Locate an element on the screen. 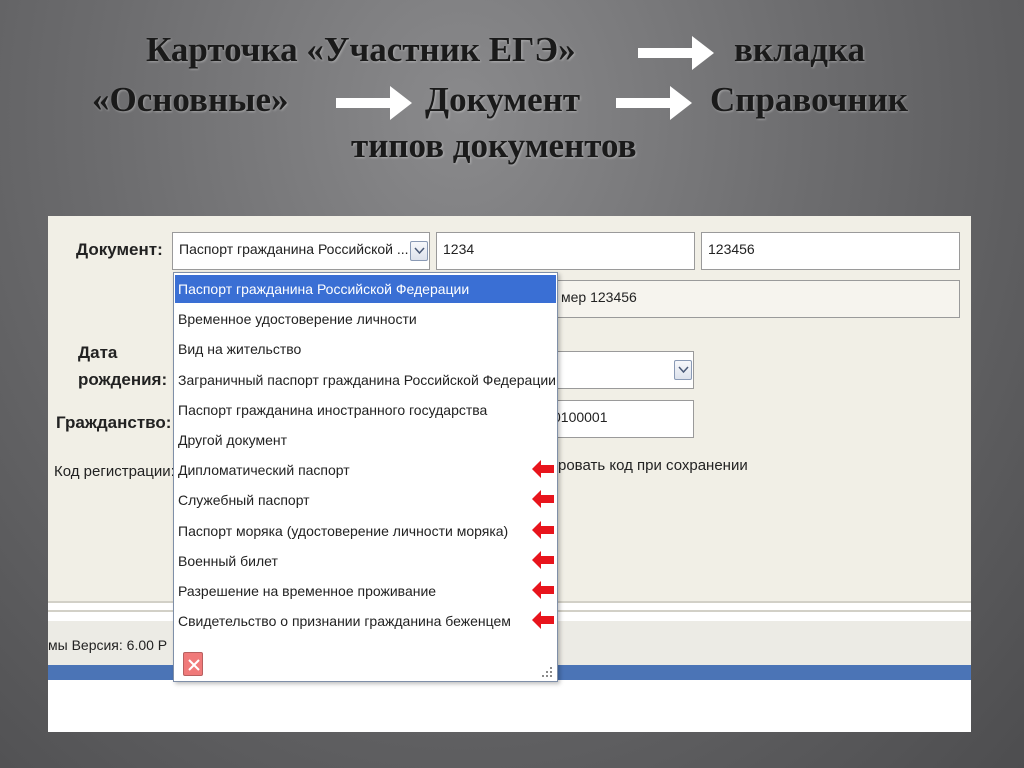  list-item-label: Другой документ is located at coordinates (233, 440).